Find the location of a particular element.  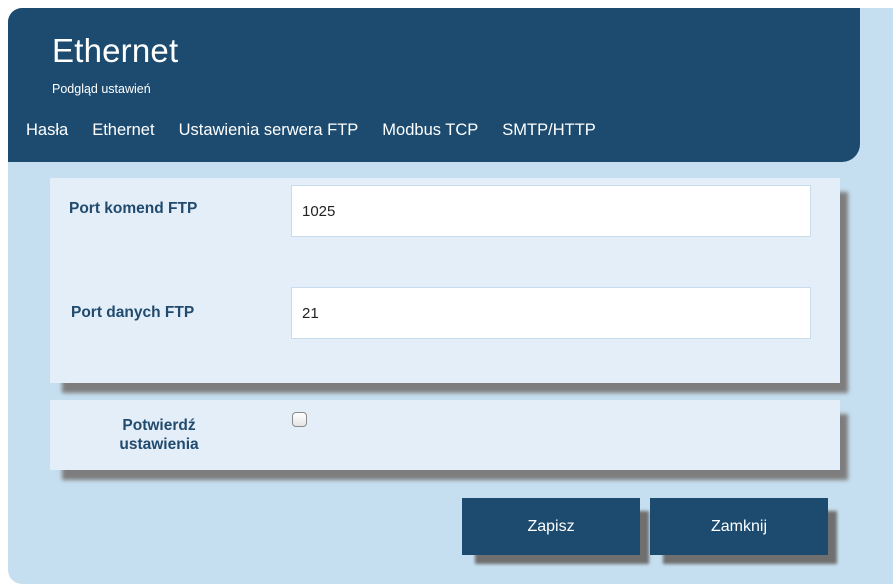

page-subtitle: Podgląd ustawień is located at coordinates (101, 89).